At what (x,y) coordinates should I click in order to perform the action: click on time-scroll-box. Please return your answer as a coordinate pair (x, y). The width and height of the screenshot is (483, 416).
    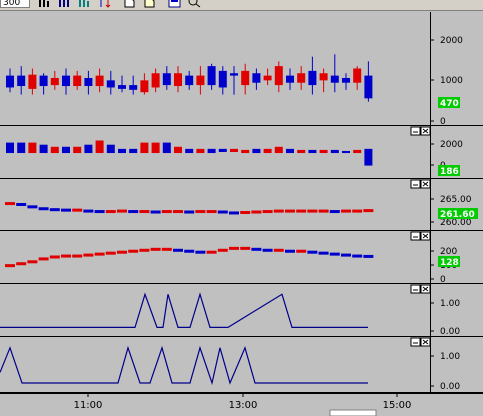
    Looking at the image, I should click on (353, 412).